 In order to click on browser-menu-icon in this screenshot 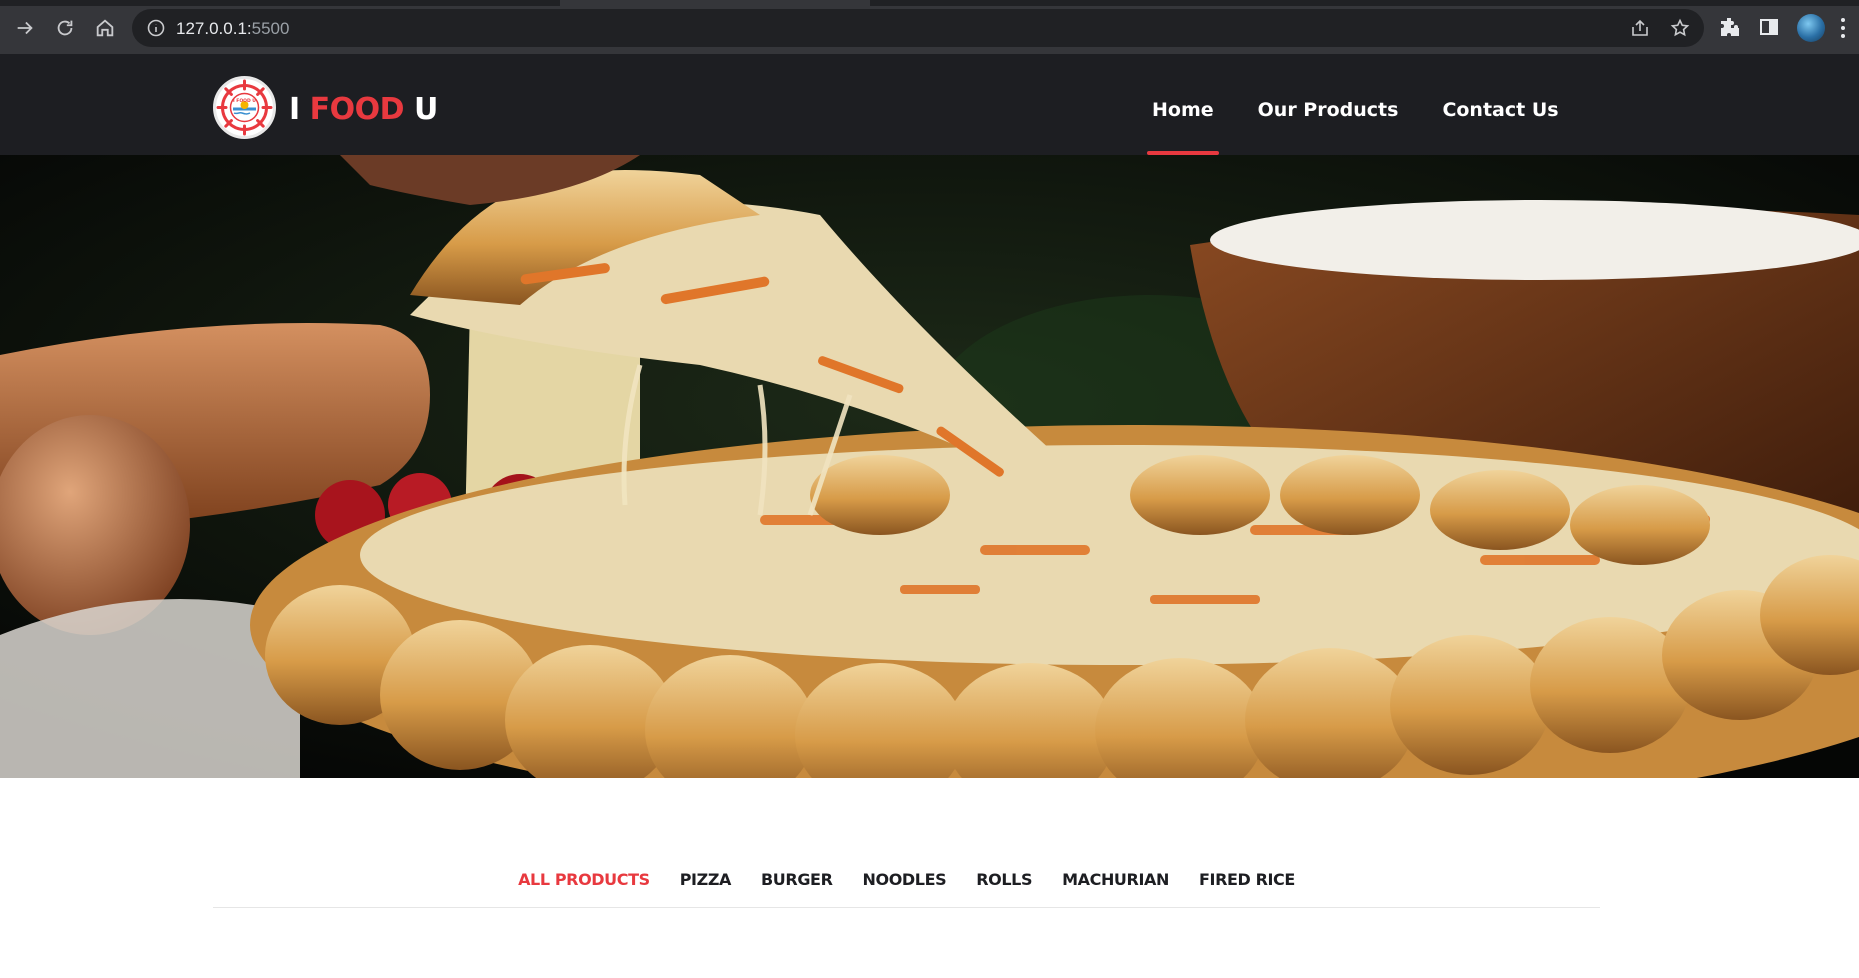, I will do `click(1843, 28)`.